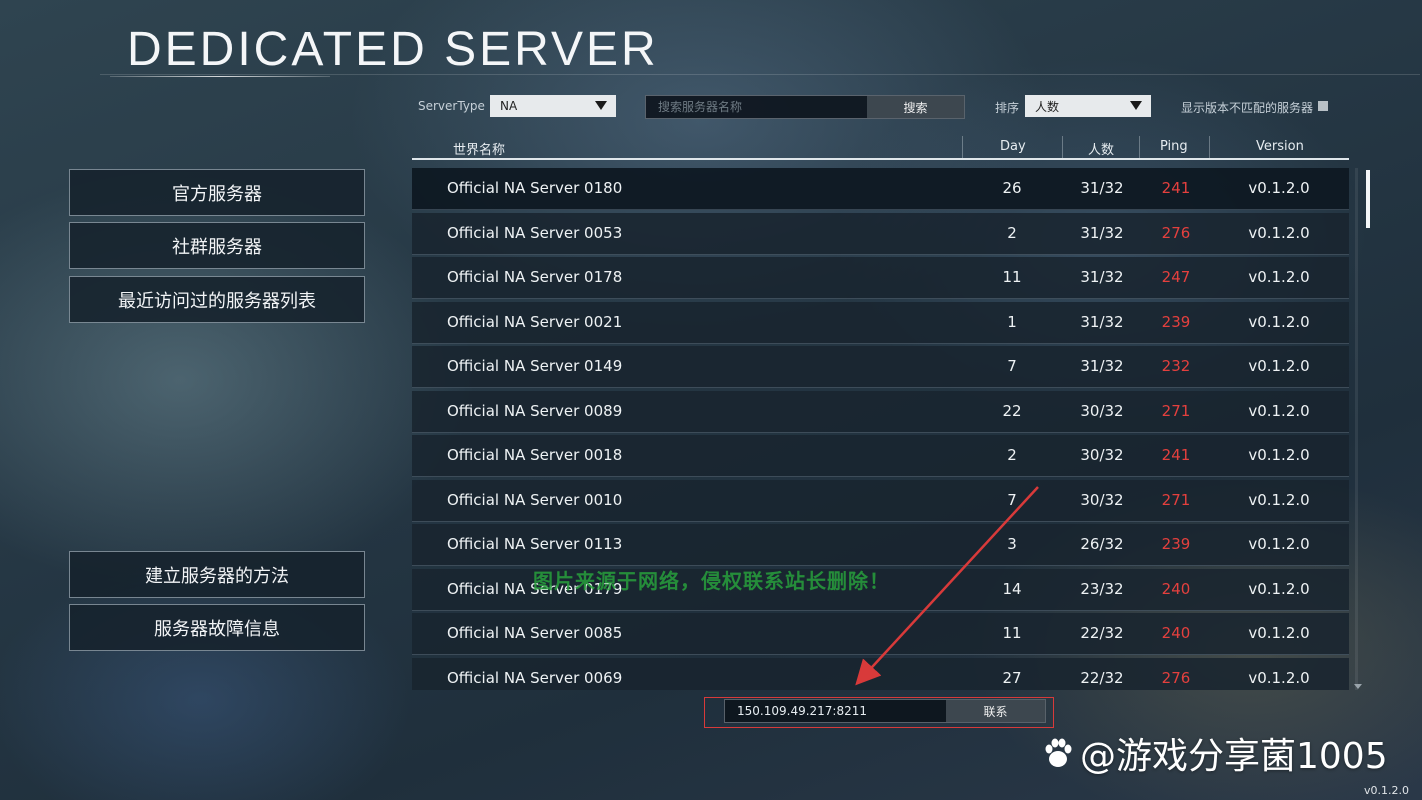  Describe the element at coordinates (1012, 321) in the screenshot. I see `server-day: 1` at that location.